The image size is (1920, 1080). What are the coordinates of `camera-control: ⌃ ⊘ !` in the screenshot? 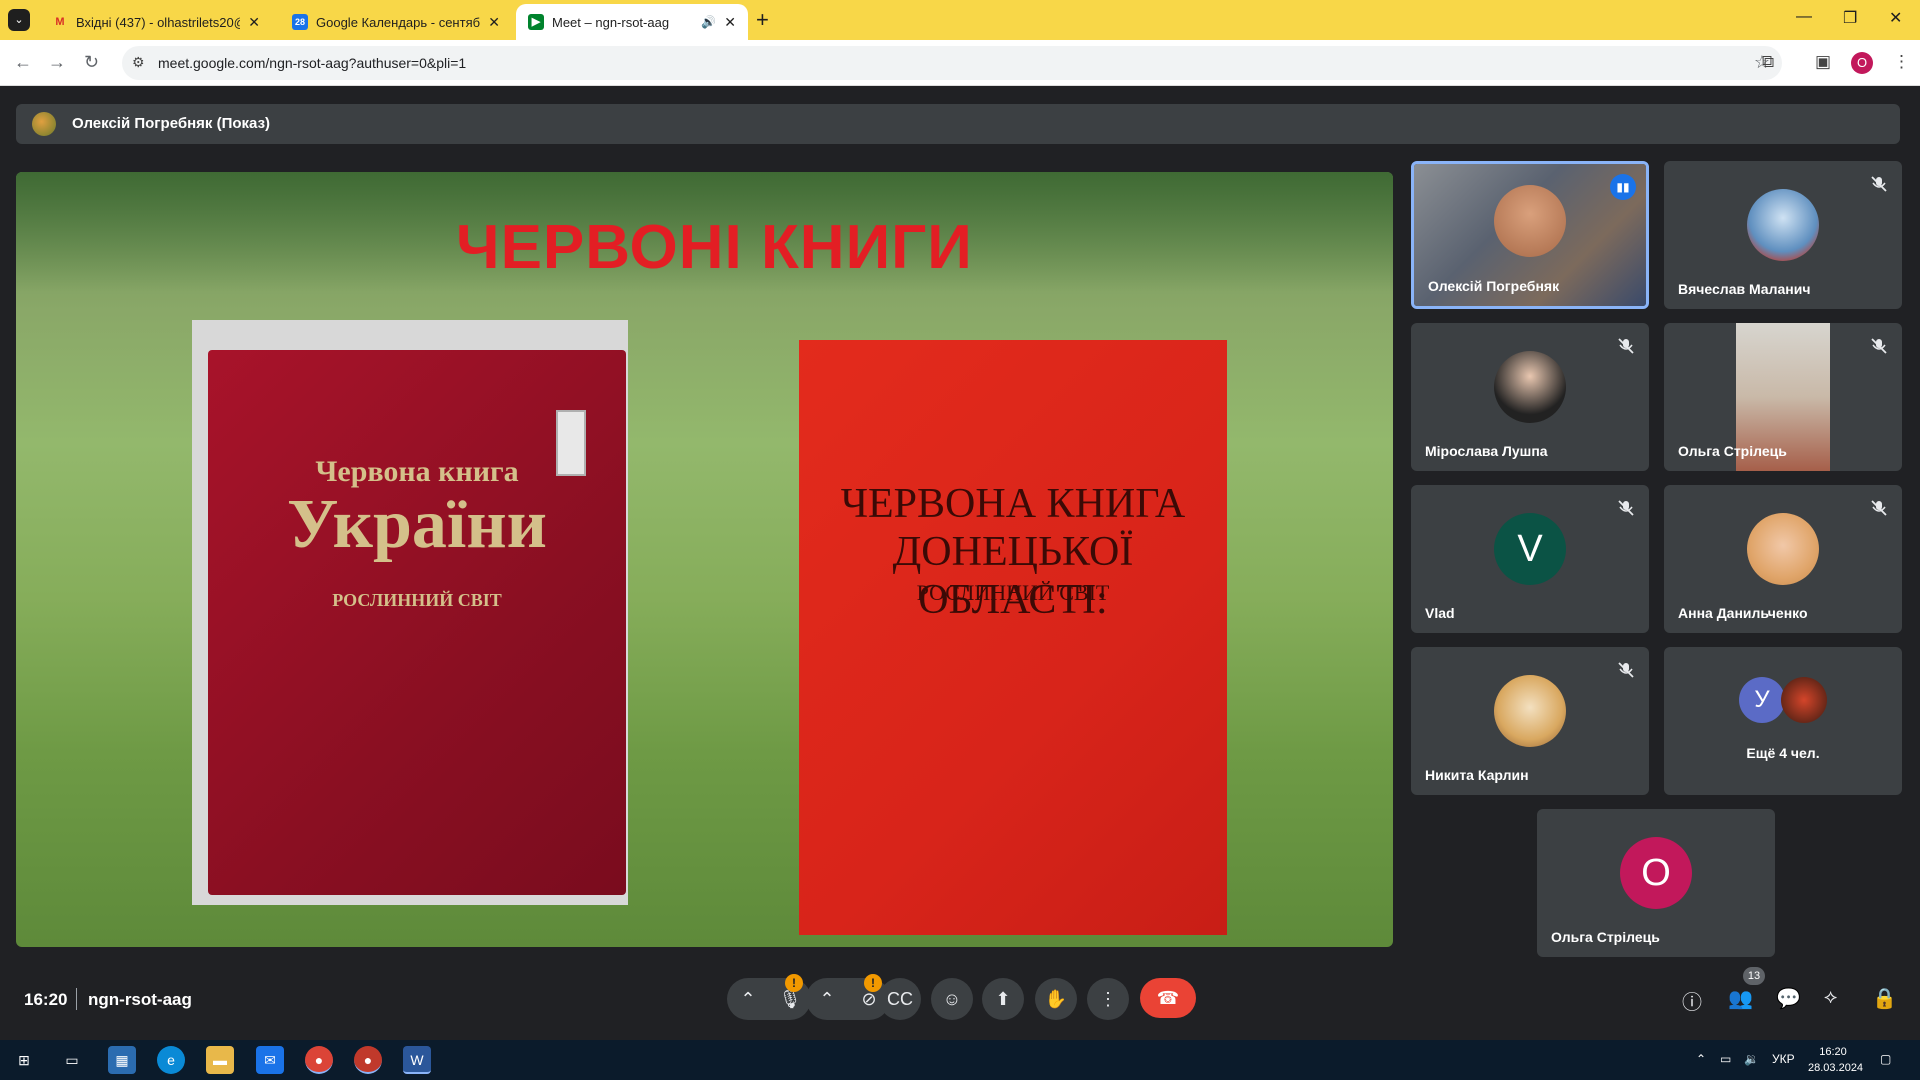 It's located at (848, 997).